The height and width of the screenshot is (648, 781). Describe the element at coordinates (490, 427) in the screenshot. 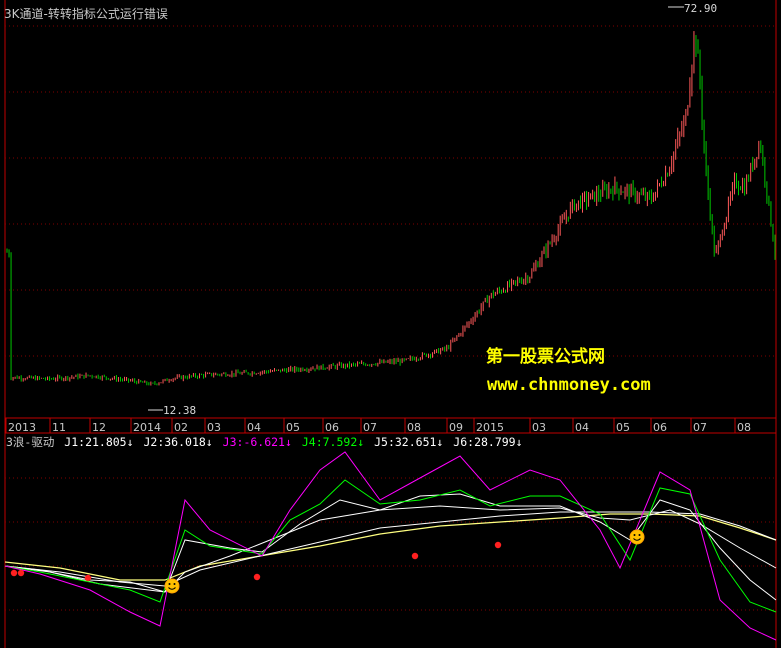

I see `x-tick-label: 2015` at that location.